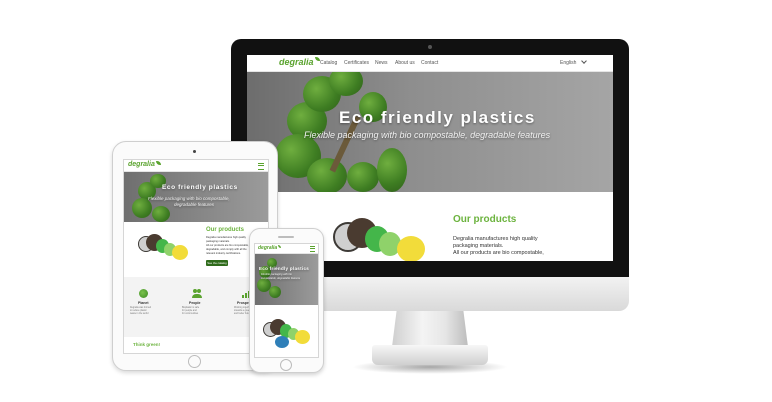  Describe the element at coordinates (218, 241) in the screenshot. I see `tablet-products-text: packaging materials.` at that location.